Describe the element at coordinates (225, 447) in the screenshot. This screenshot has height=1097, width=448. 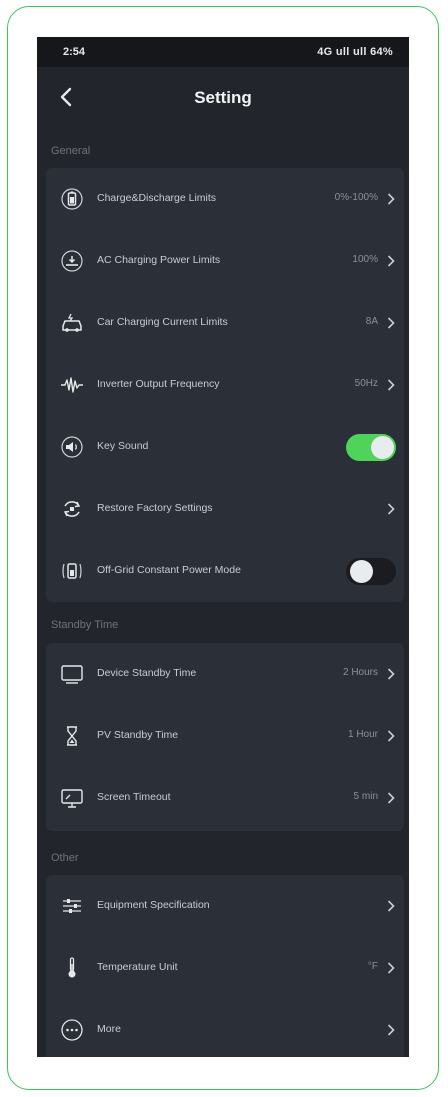
I see `setting-key-sound: Key Sound` at that location.